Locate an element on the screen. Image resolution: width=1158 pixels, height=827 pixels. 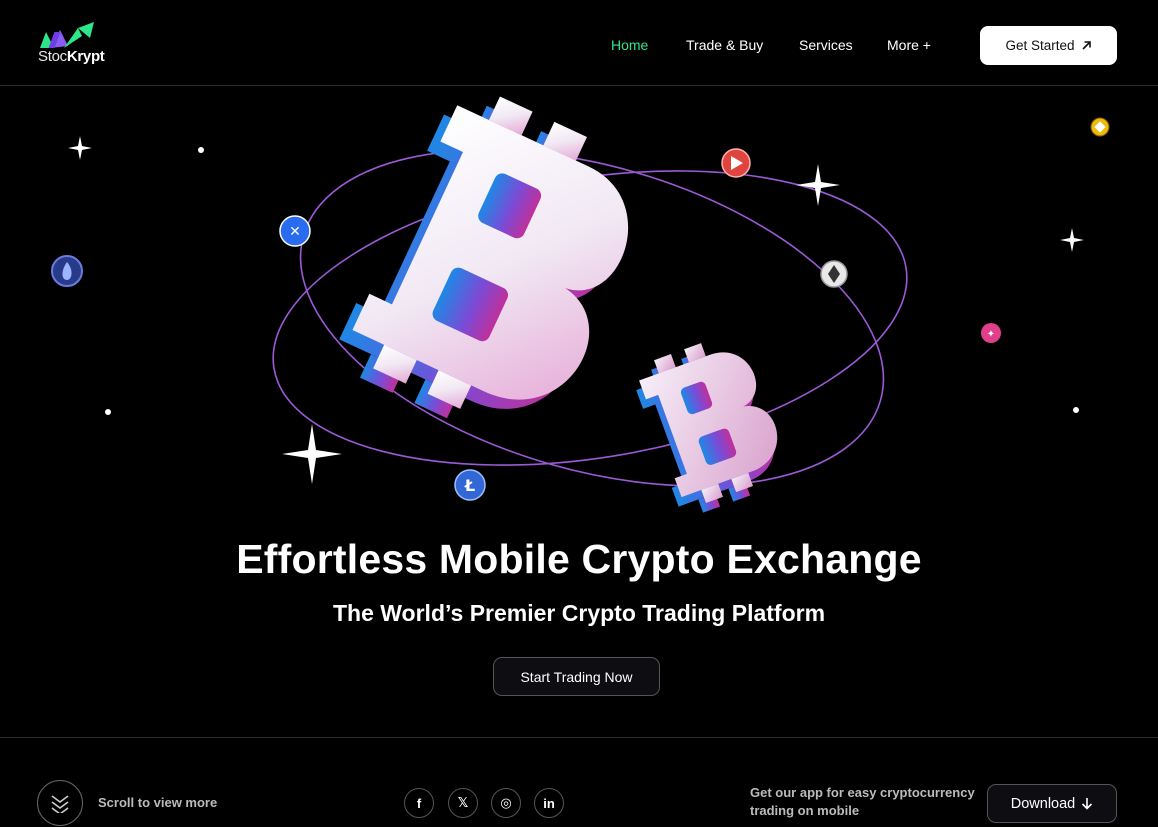
linkedin-icon: in is located at coordinates (549, 803).